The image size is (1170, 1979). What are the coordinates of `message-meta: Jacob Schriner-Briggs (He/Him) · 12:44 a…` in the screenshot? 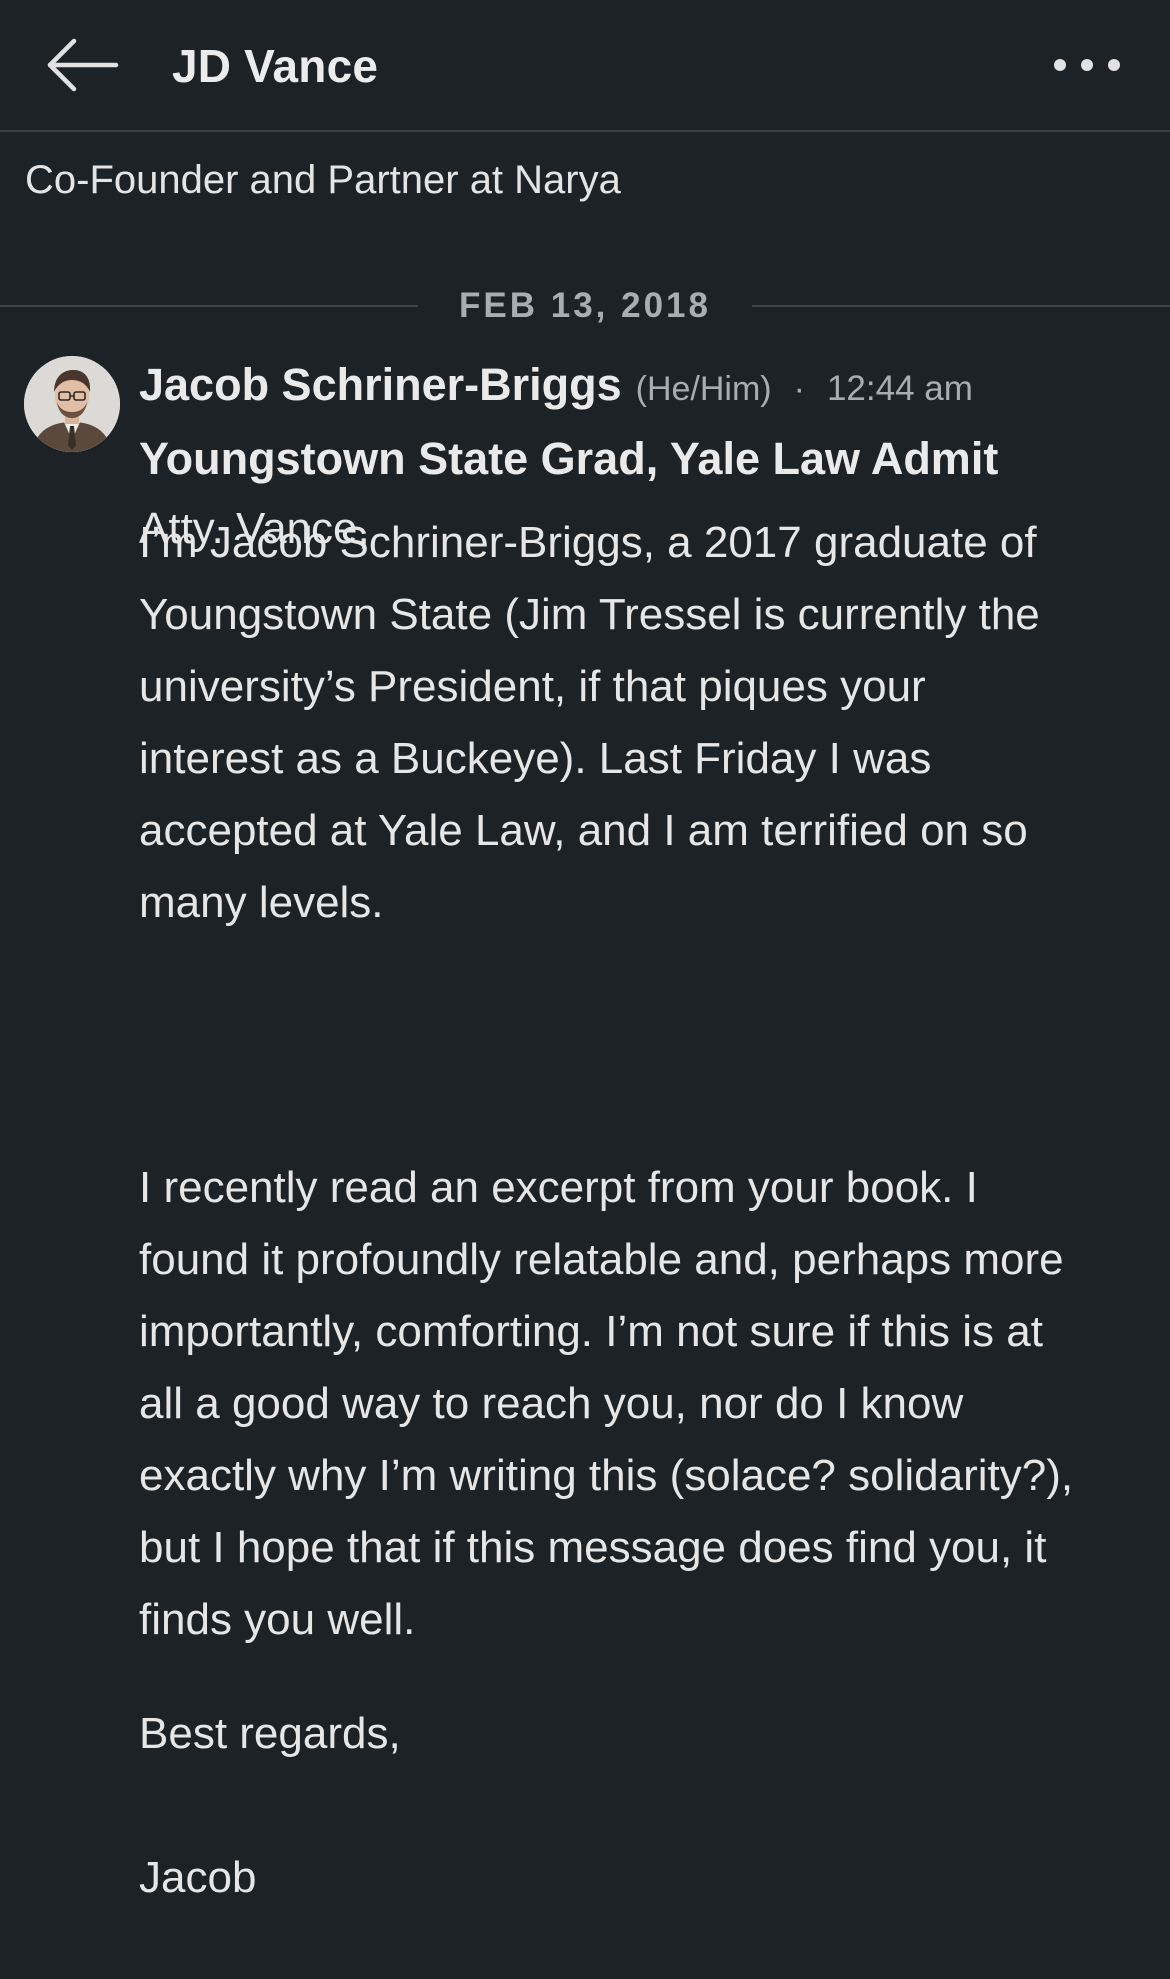 It's located at (556, 385).